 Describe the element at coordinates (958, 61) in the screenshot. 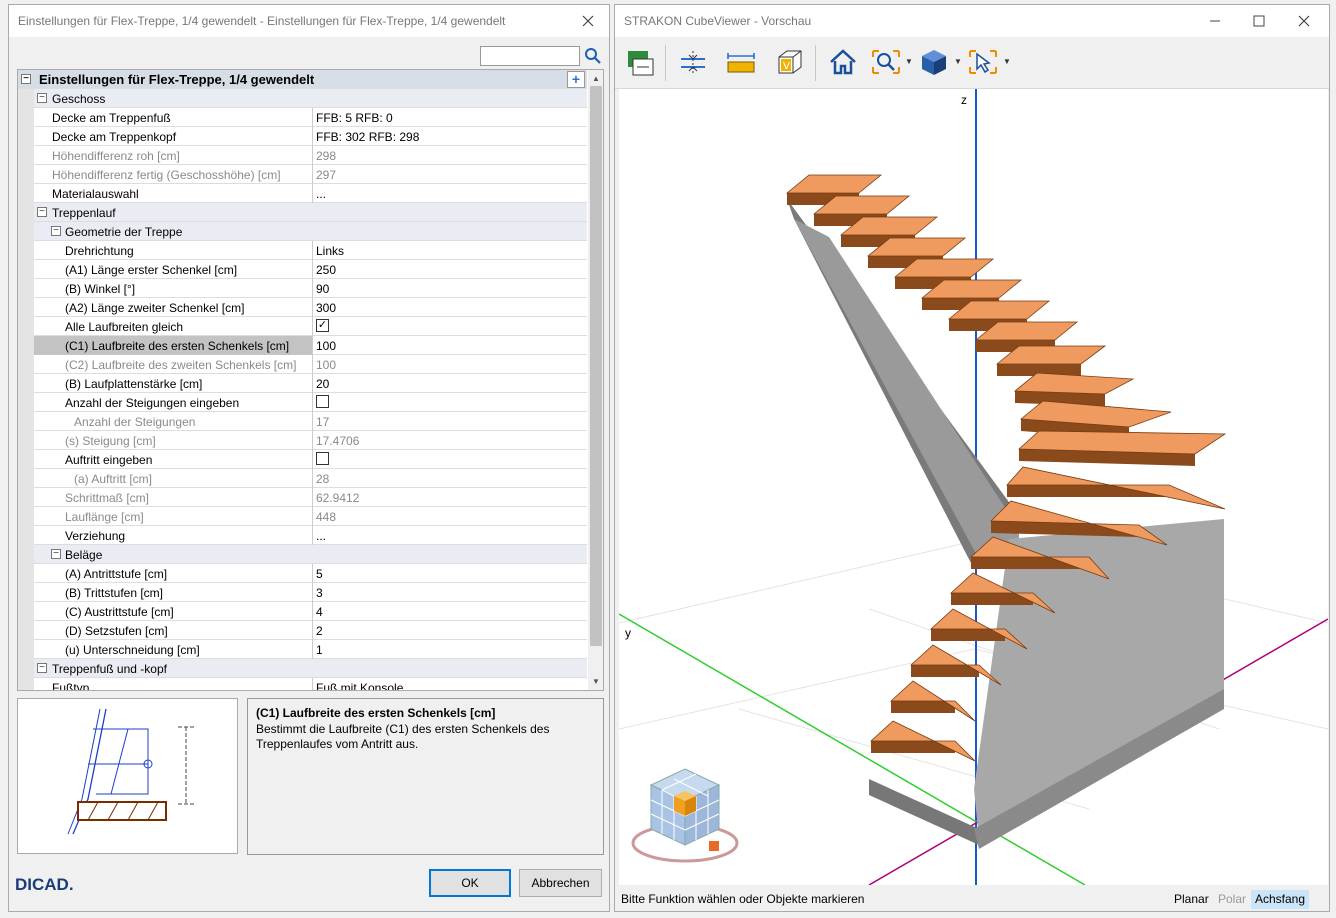

I see `render-dropdown-icon: ▼` at that location.